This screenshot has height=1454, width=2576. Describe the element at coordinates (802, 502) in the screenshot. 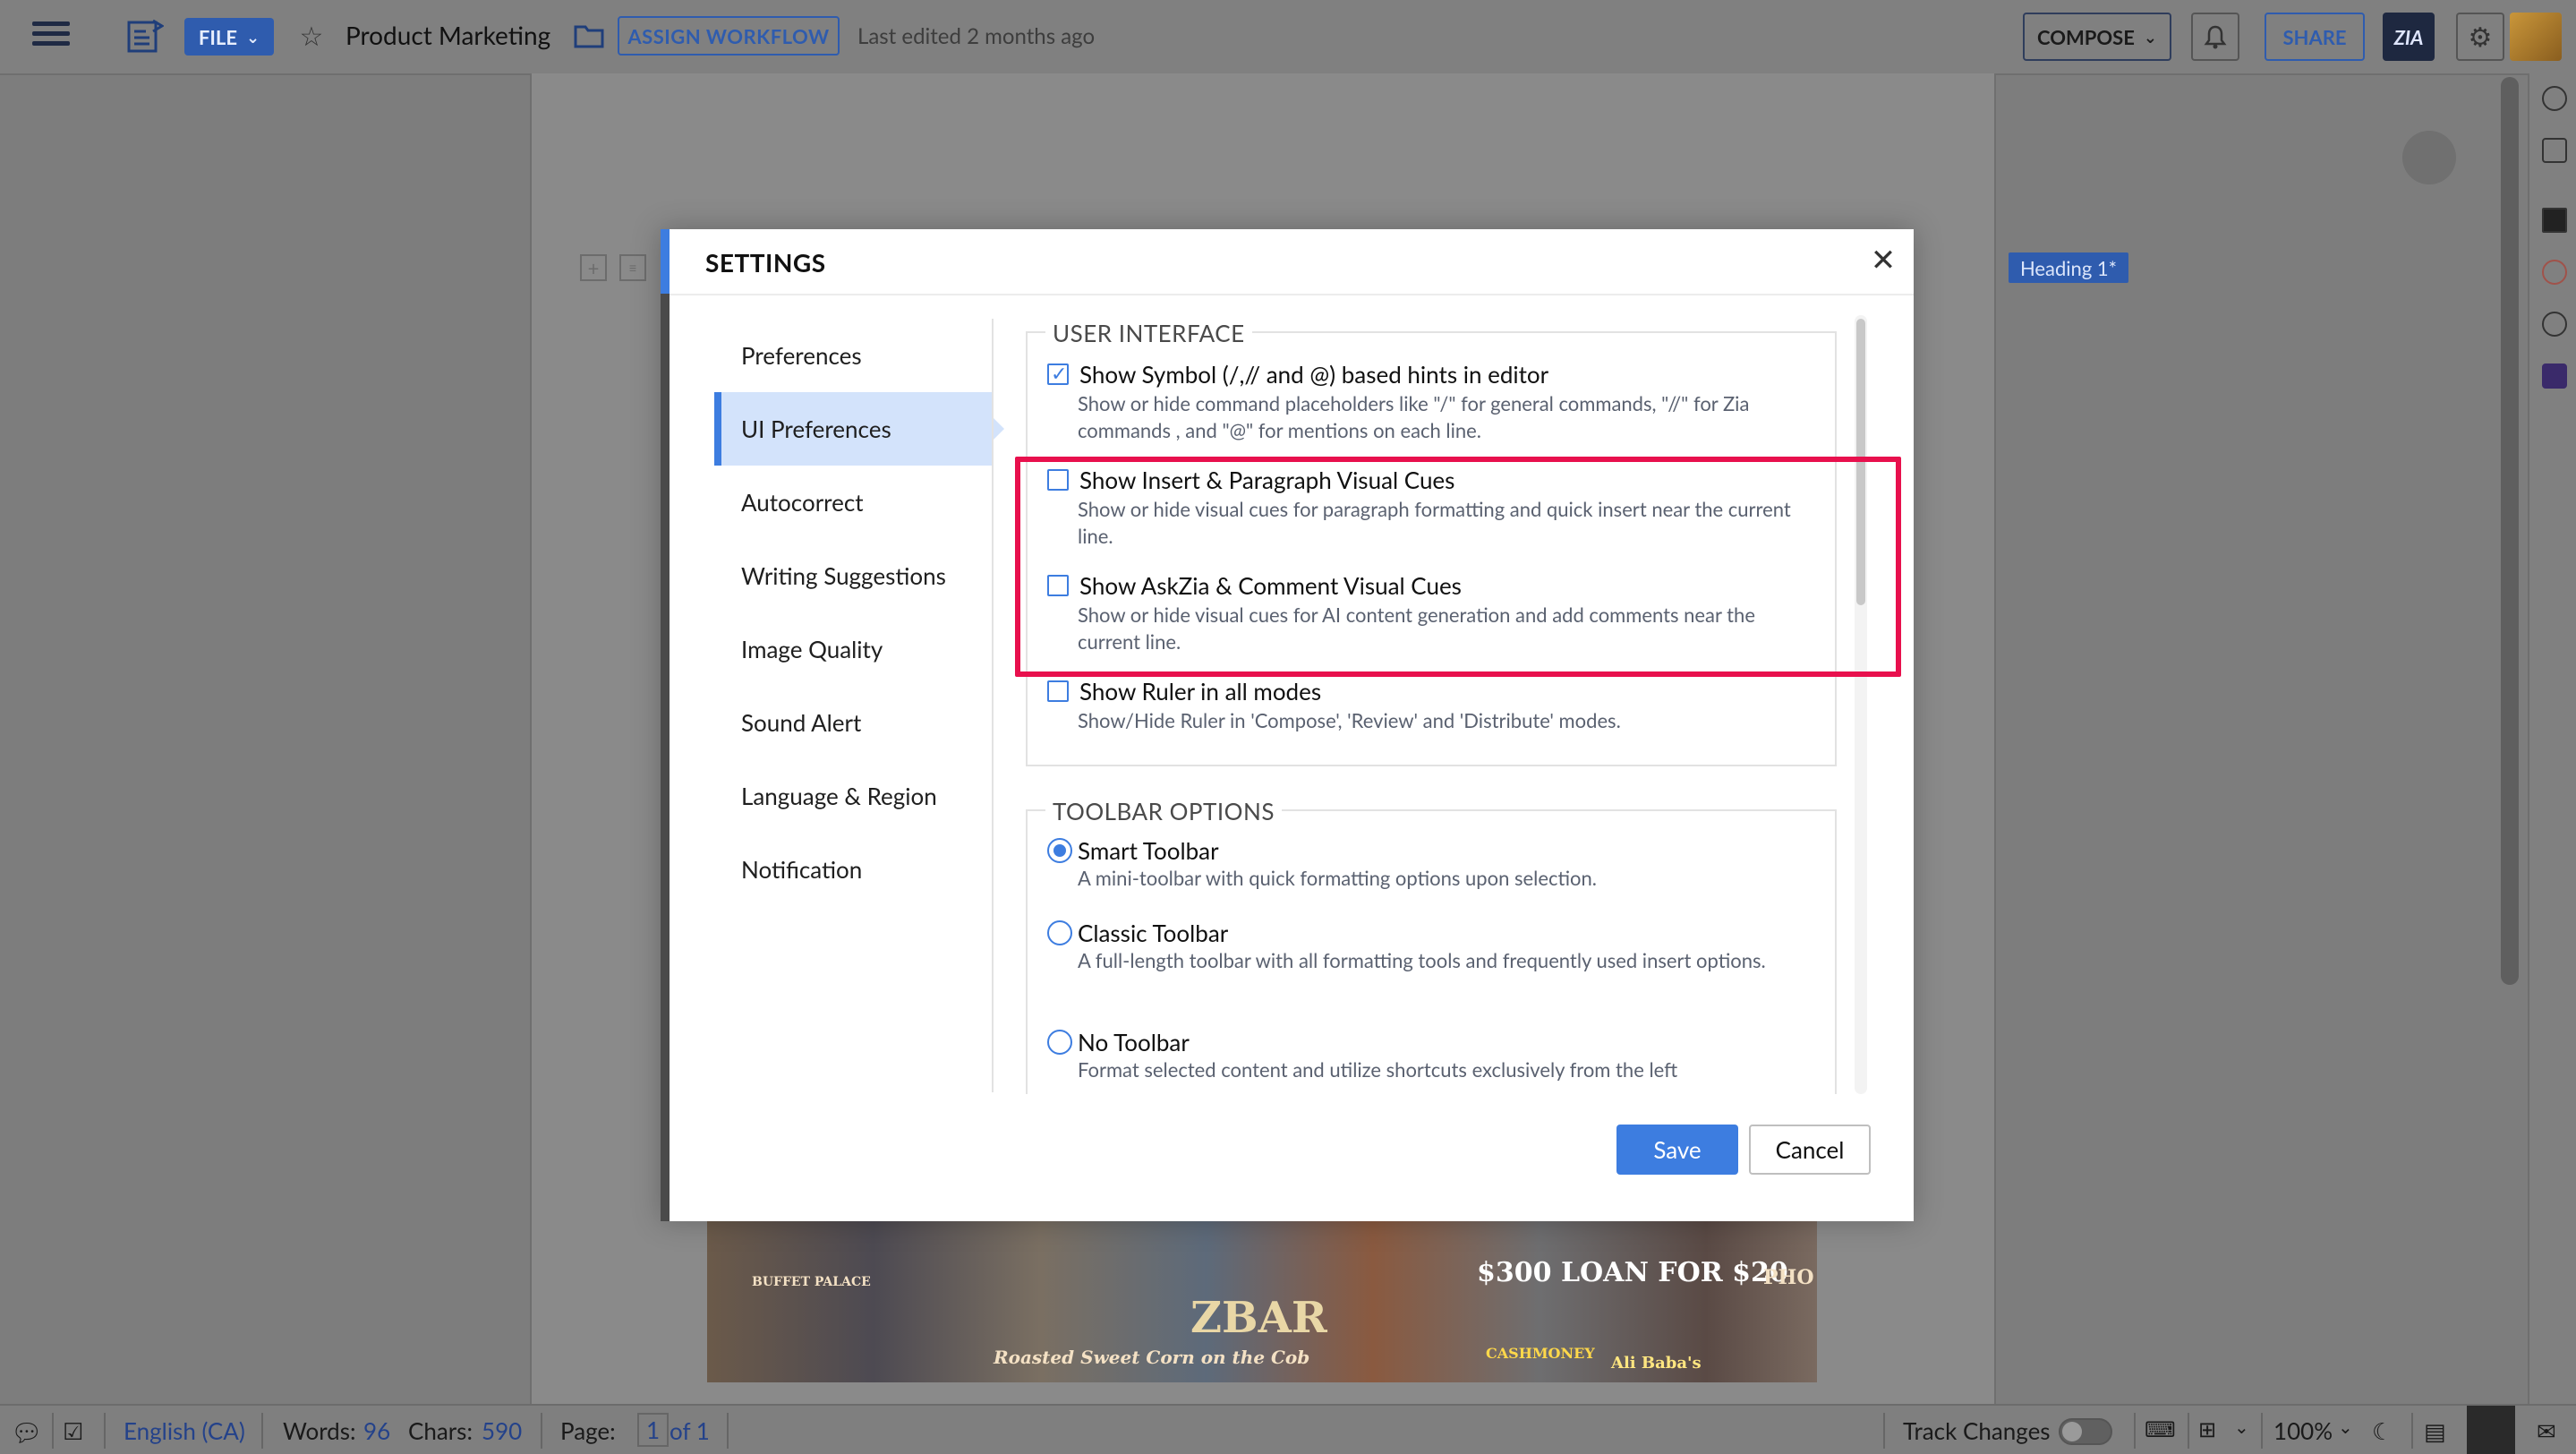

I see `nav-label: Autocorrect` at that location.